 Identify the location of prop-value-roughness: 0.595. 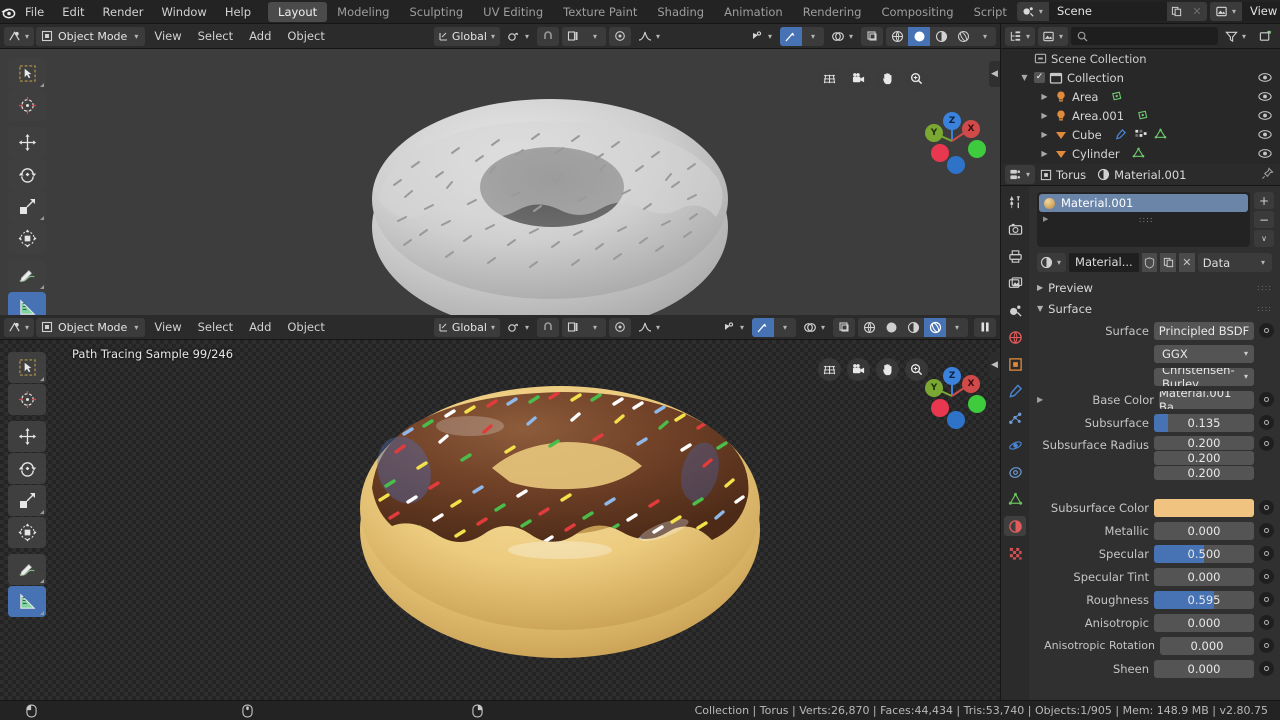
(1204, 599).